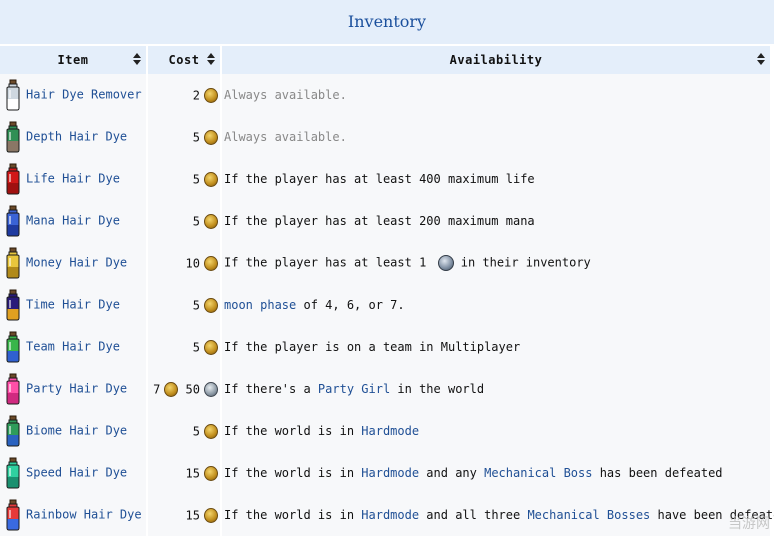  I want to click on cost-cell: 15, so click(184, 473).